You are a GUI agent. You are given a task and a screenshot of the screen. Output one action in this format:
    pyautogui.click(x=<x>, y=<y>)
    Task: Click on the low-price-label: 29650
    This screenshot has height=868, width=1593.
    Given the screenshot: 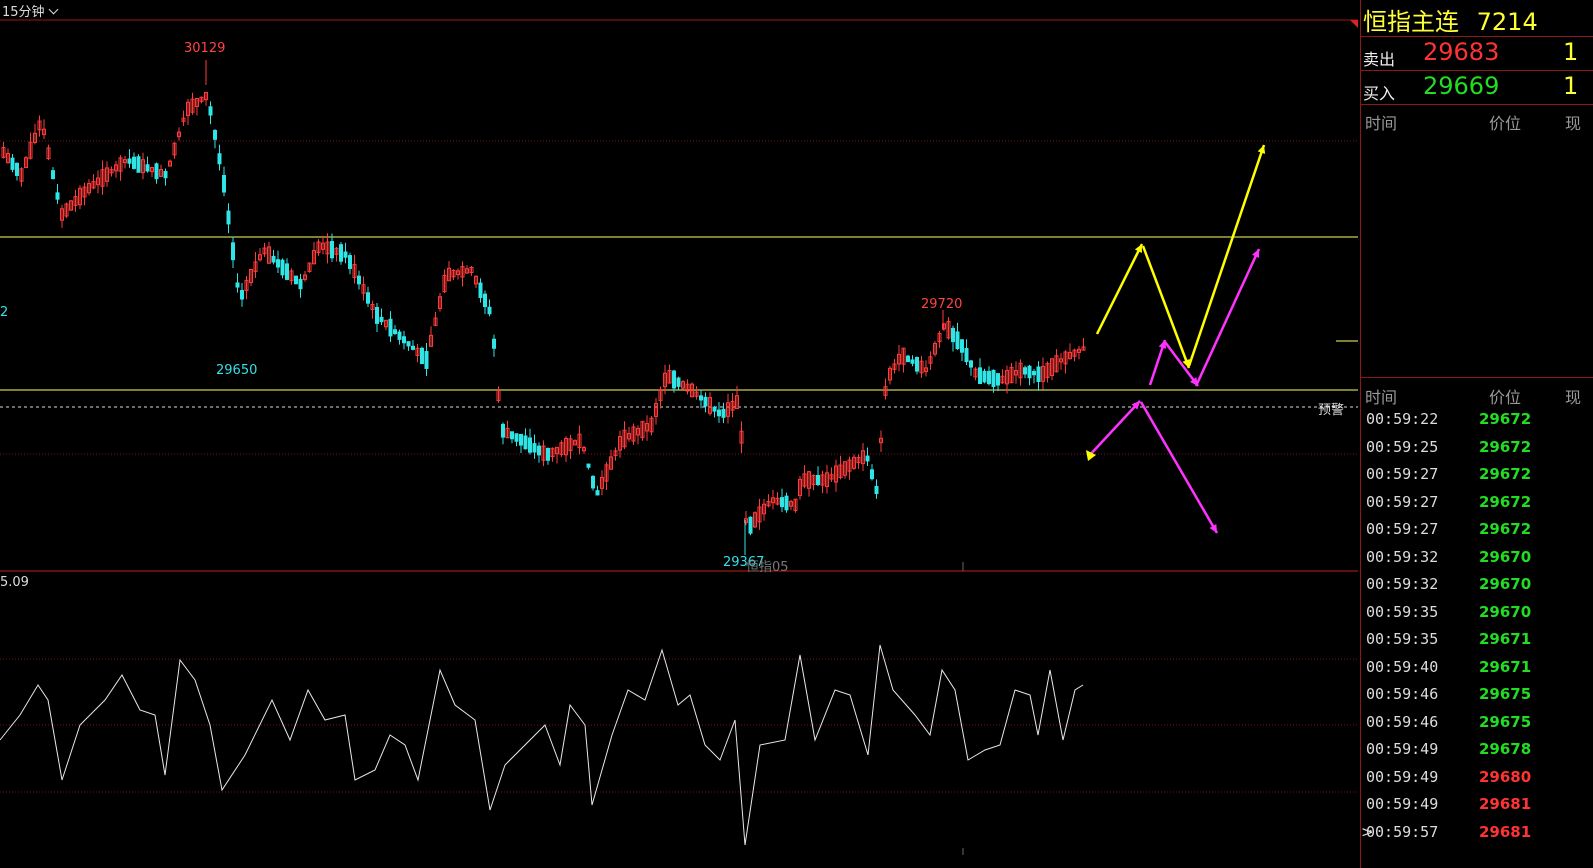 What is the action you would take?
    pyautogui.click(x=237, y=370)
    